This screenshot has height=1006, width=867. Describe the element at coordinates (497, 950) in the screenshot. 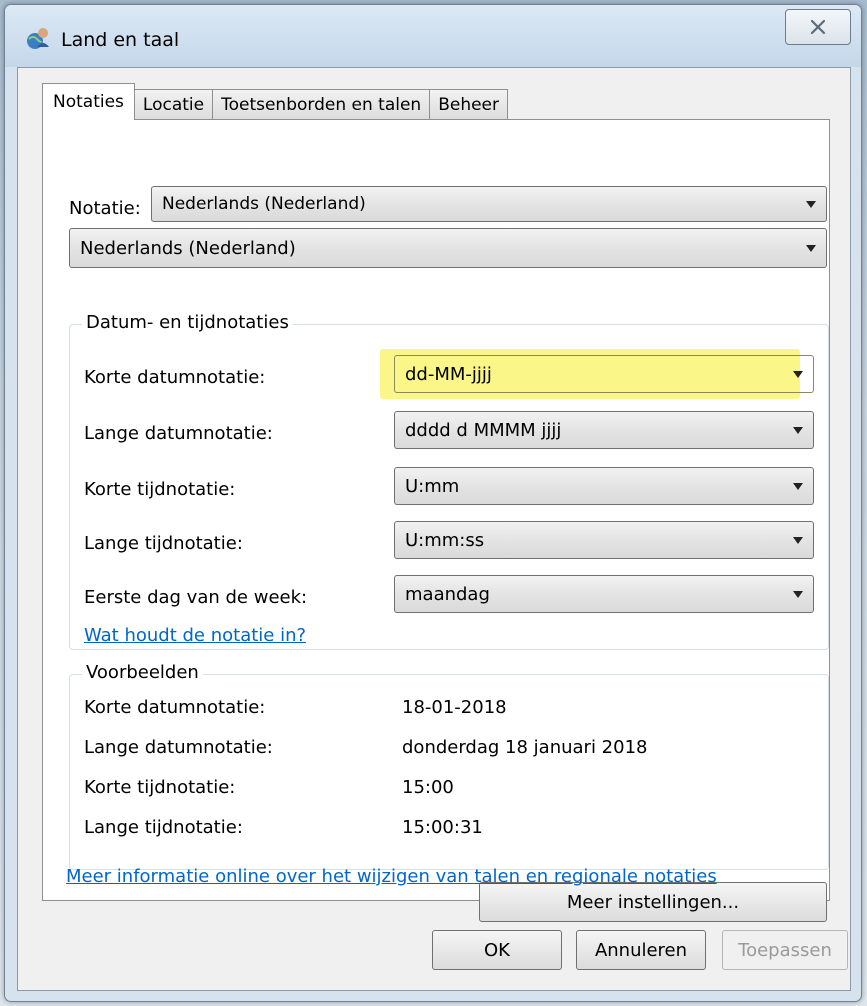

I see `ok-button: OK` at that location.